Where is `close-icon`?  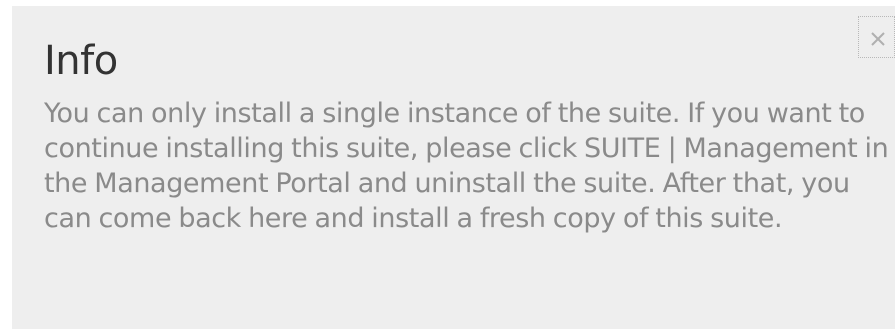
close-icon is located at coordinates (878, 39).